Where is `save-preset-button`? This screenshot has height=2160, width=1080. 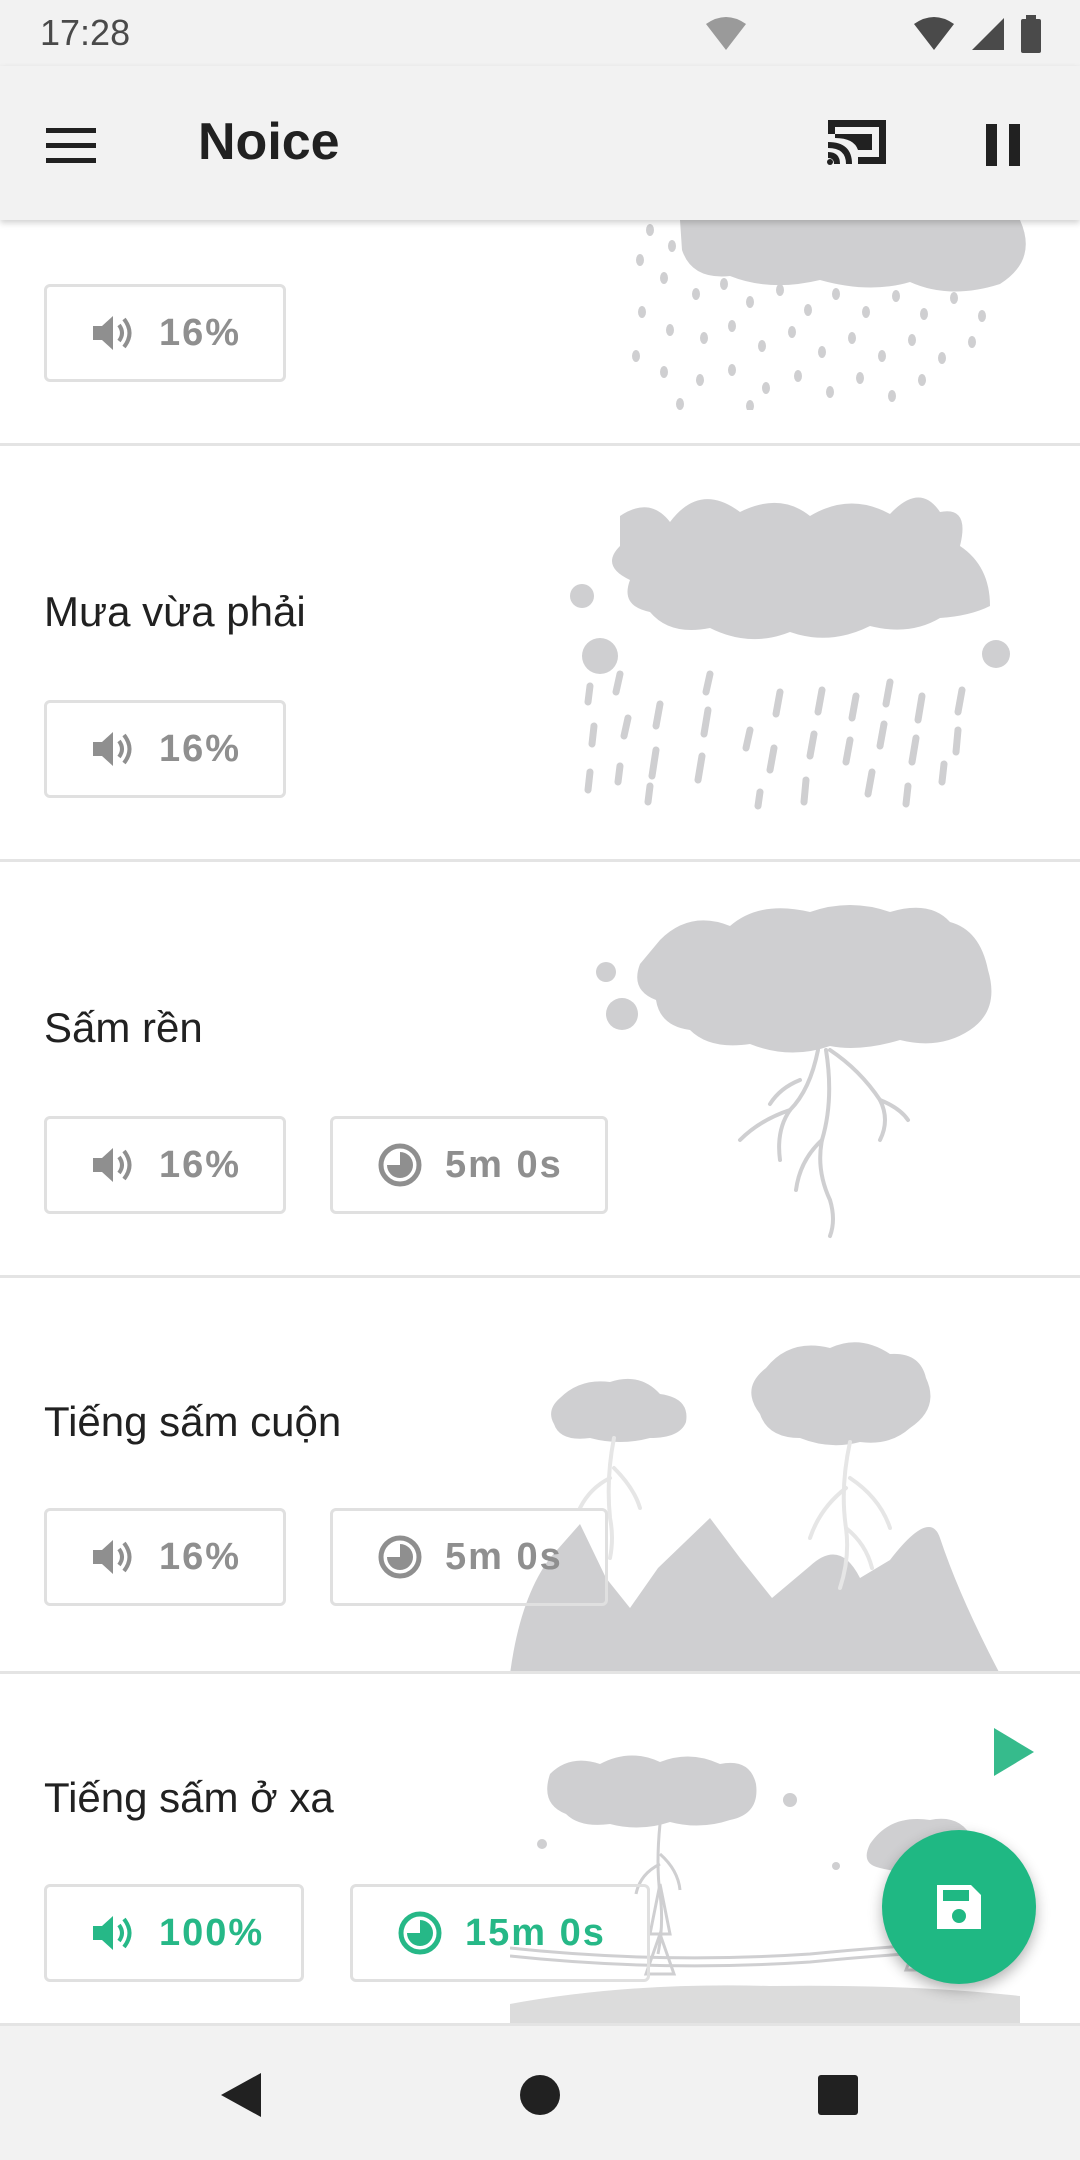
save-preset-button is located at coordinates (959, 1907).